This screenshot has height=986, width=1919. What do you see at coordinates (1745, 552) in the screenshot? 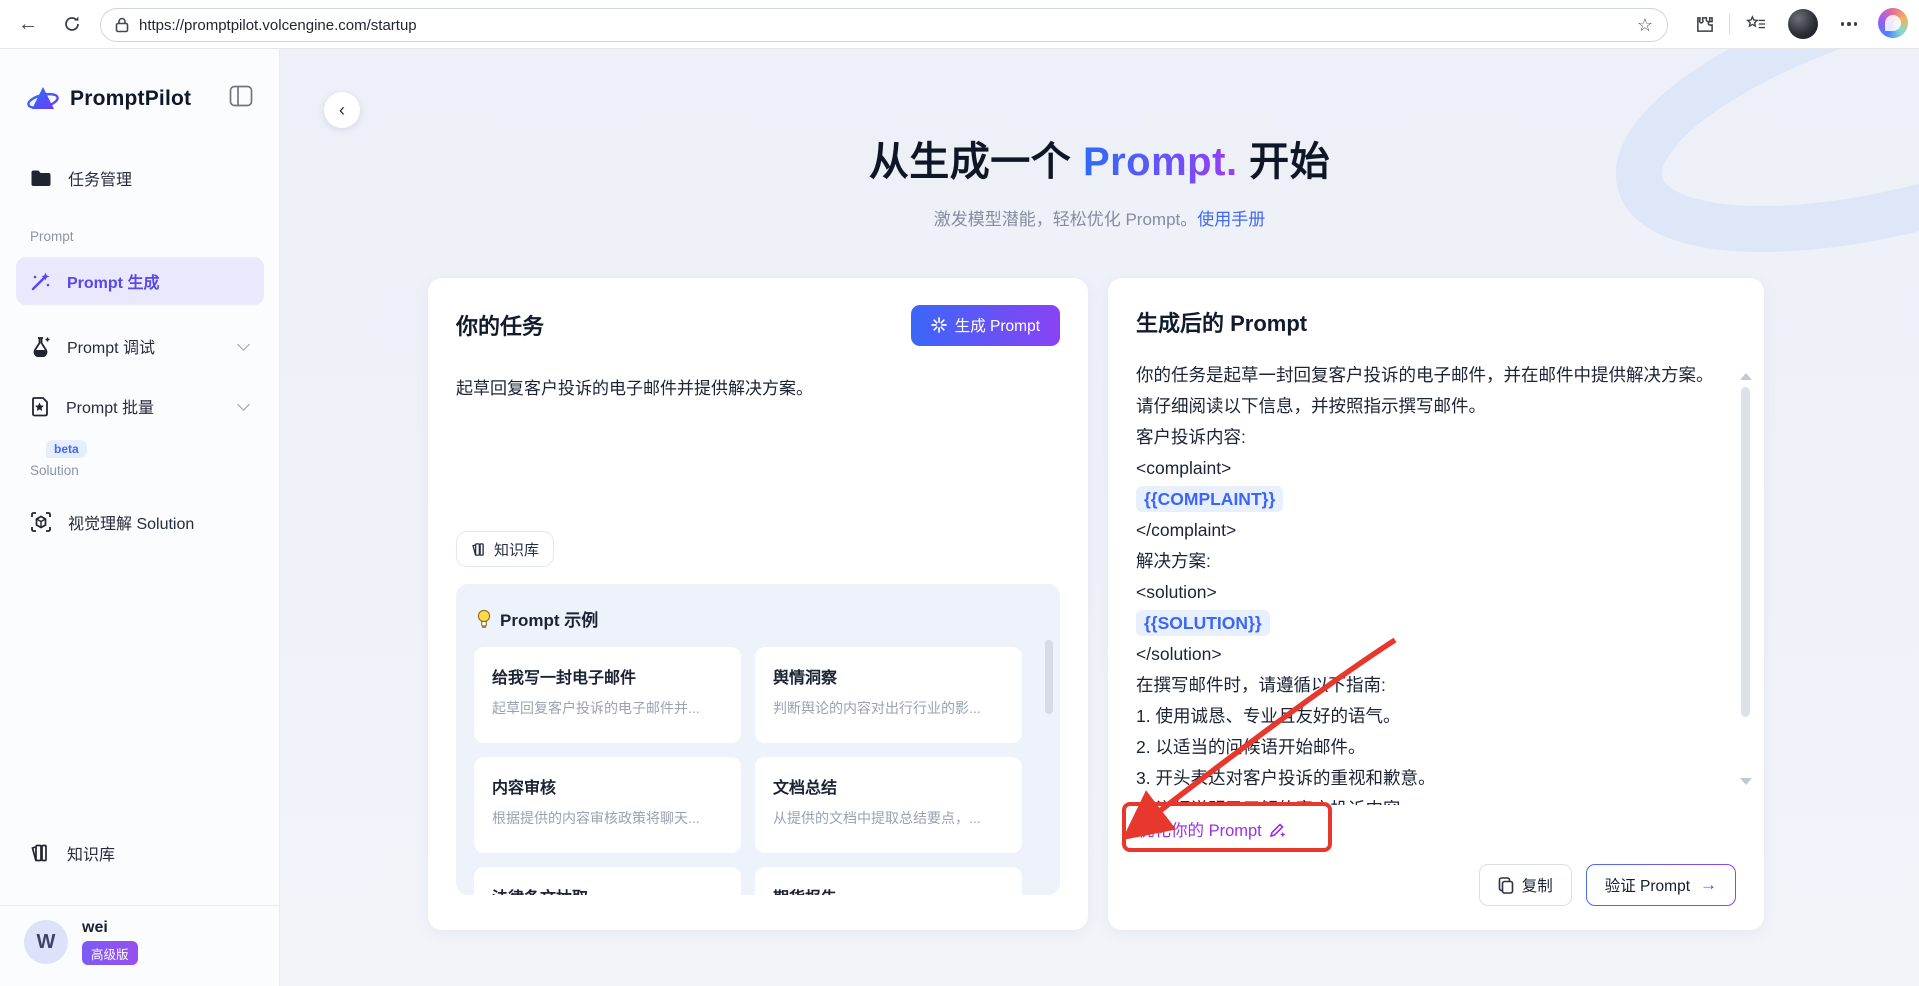
I see `scrollbar-thumb` at bounding box center [1745, 552].